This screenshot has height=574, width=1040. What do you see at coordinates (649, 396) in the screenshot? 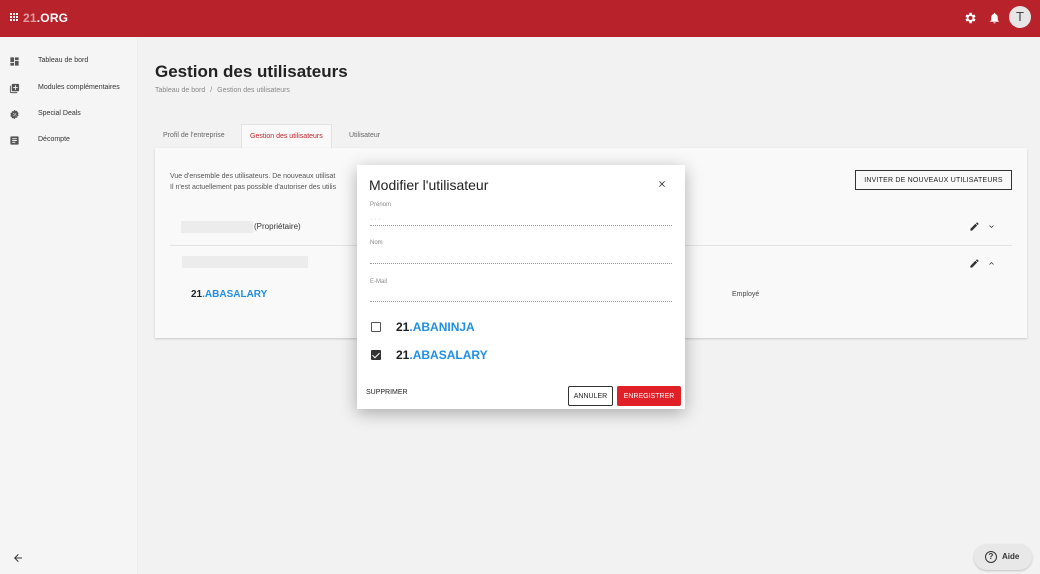
I see `save-button: ENREGISTRER` at bounding box center [649, 396].